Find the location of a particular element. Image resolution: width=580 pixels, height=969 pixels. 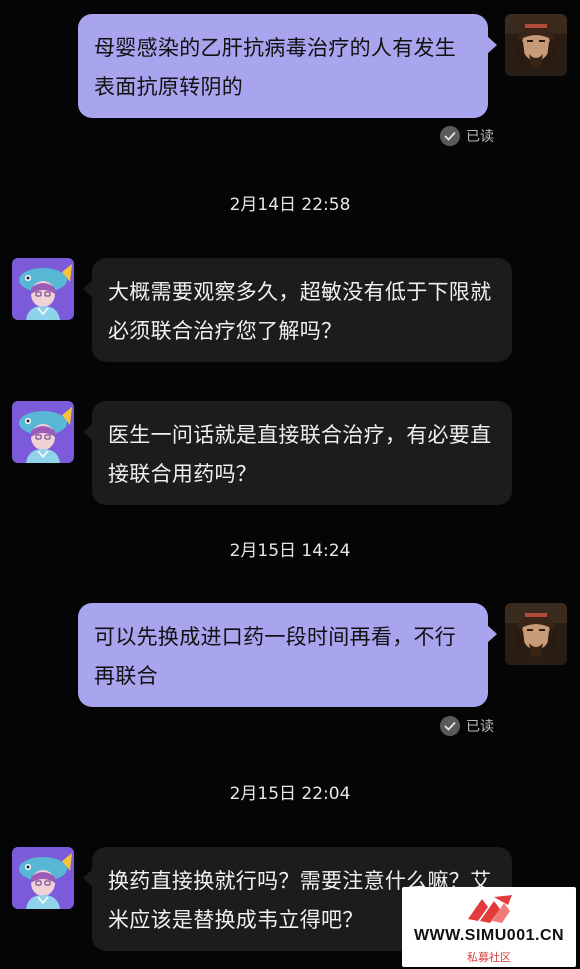

message-text: 大概需要观察多久，超敏没有低于下限就必须联合治疗您了解吗？ is located at coordinates (300, 311).